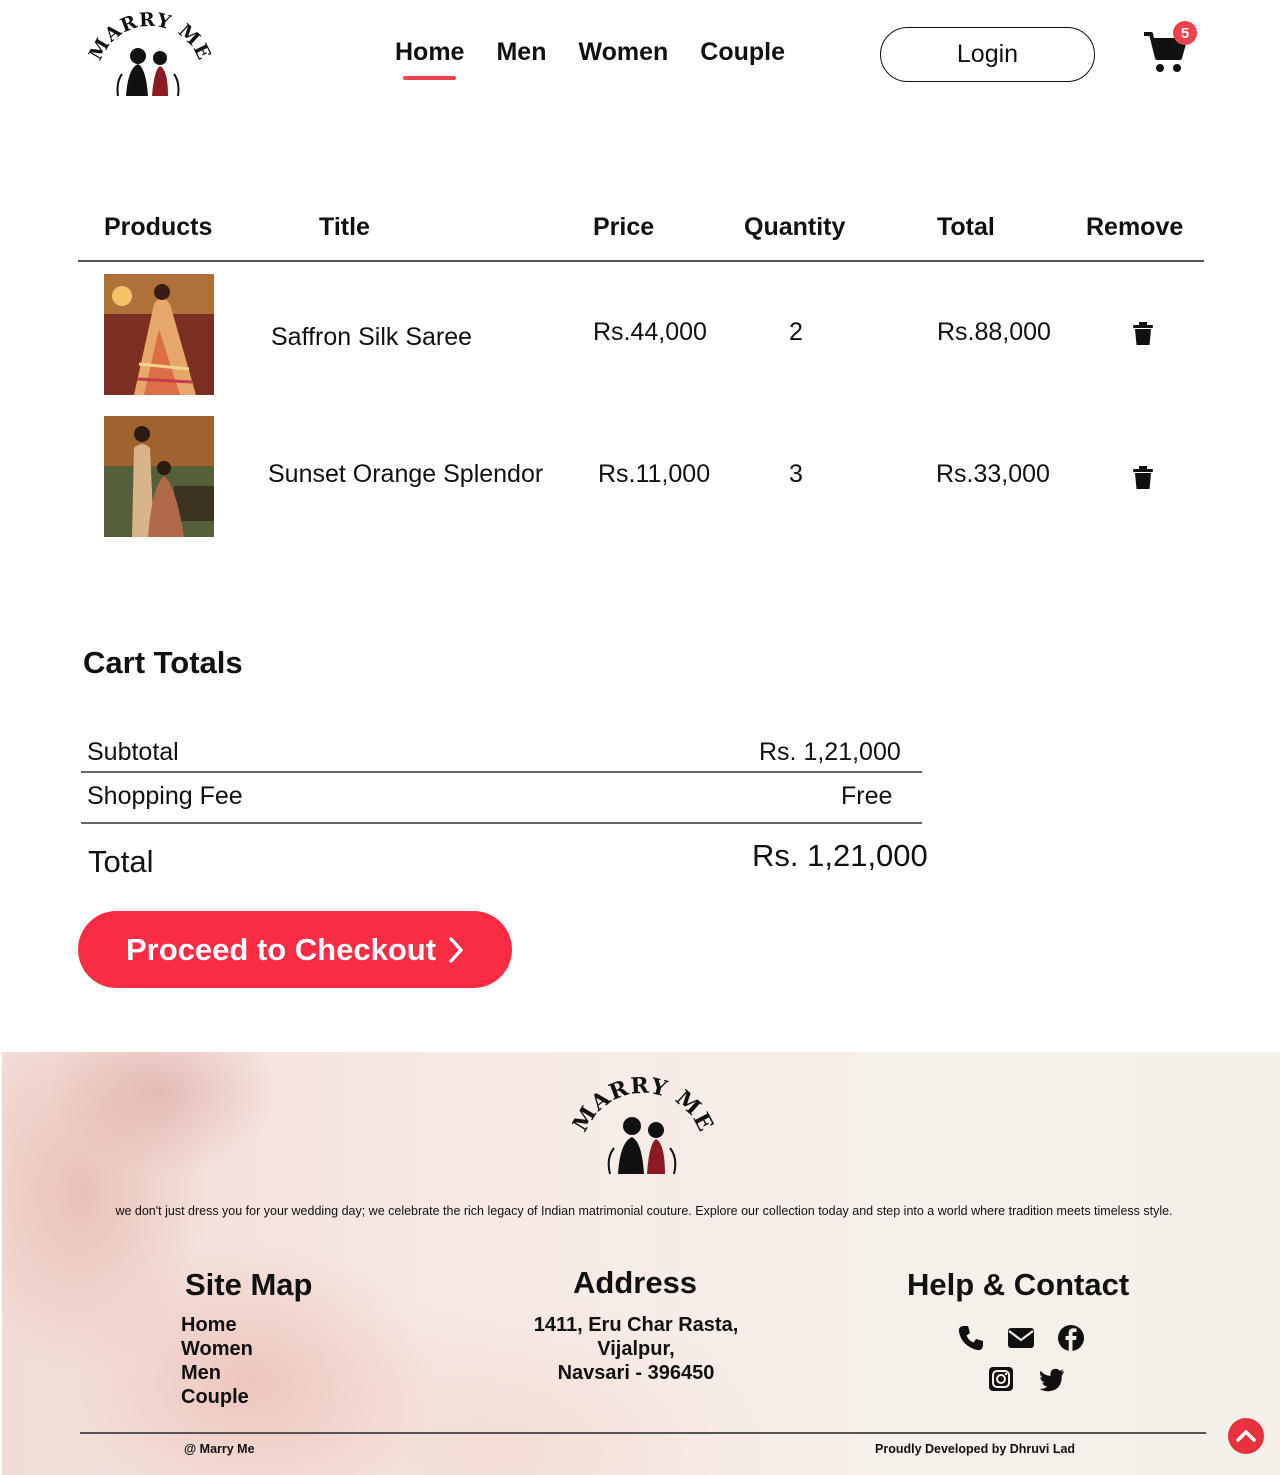 Image resolution: width=1280 pixels, height=1475 pixels. What do you see at coordinates (209, 1325) in the screenshot?
I see `footer-link-home: Home` at bounding box center [209, 1325].